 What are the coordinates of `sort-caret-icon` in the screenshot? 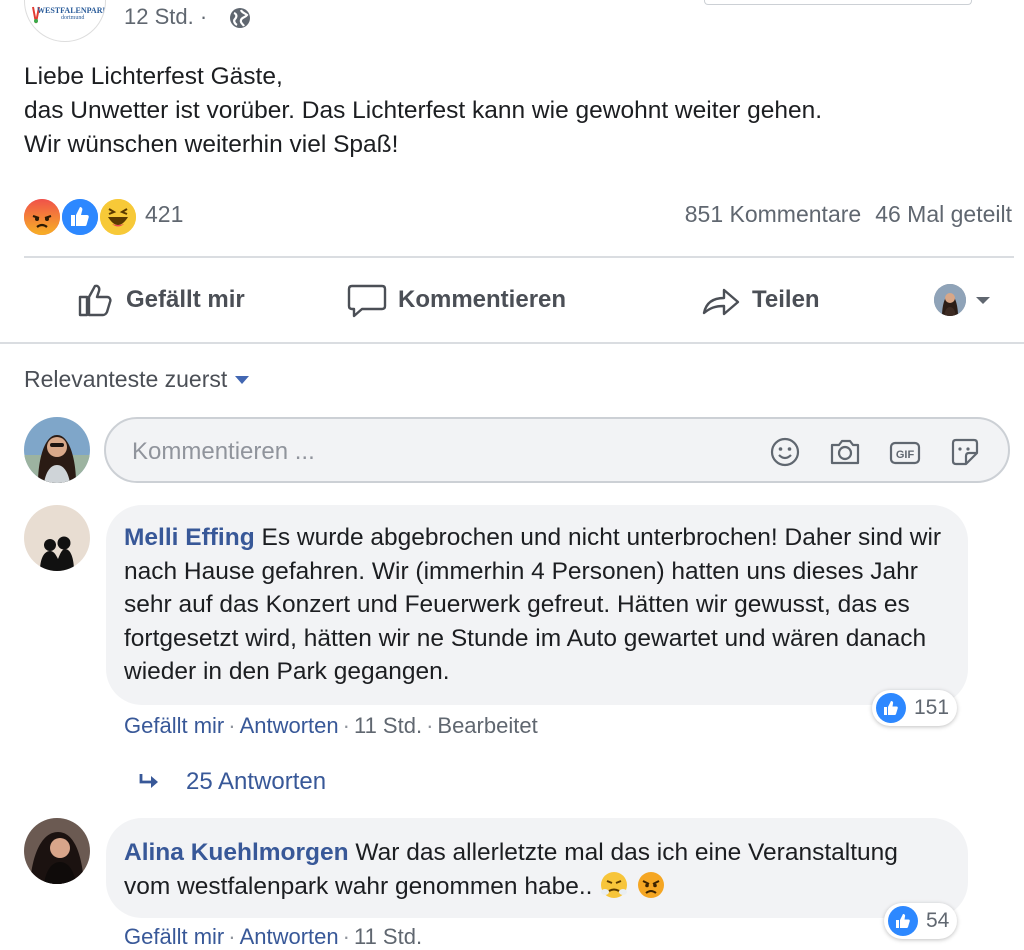 It's located at (242, 379).